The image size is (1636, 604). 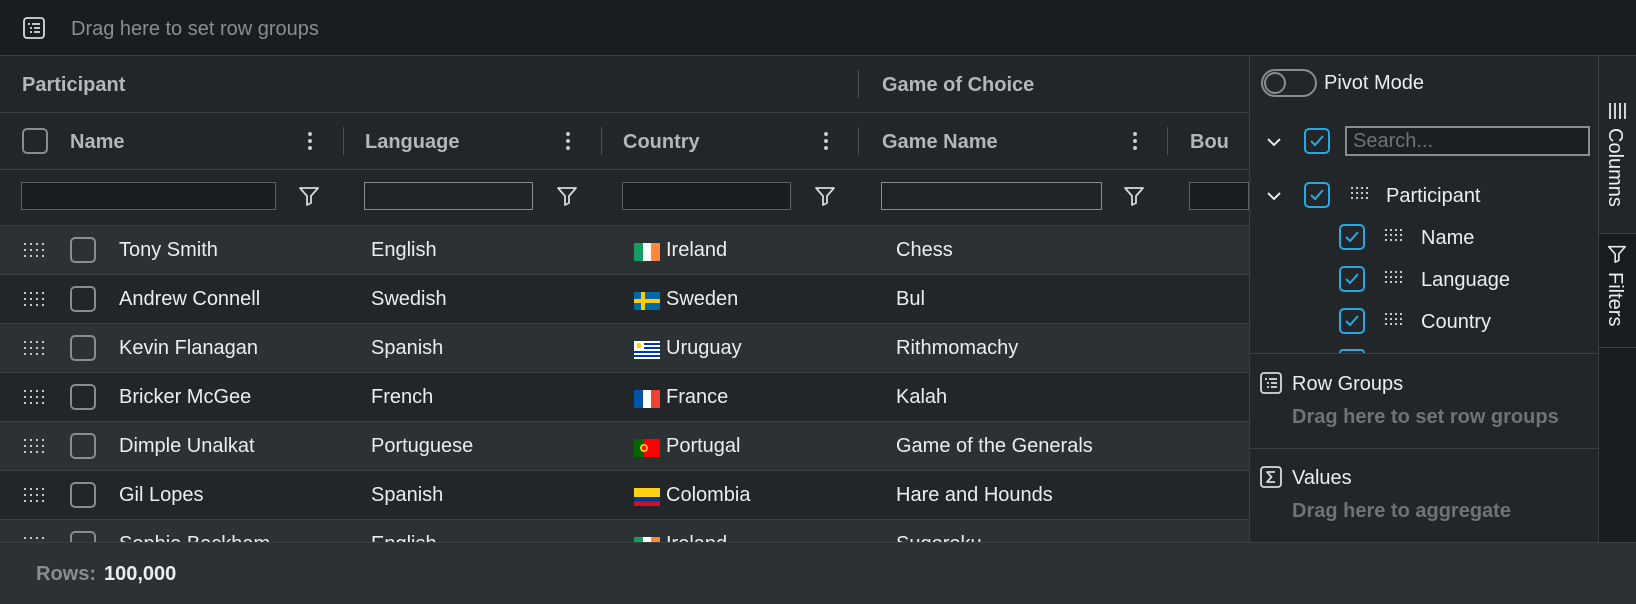 What do you see at coordinates (1352, 237) in the screenshot?
I see `column-checkbox-name` at bounding box center [1352, 237].